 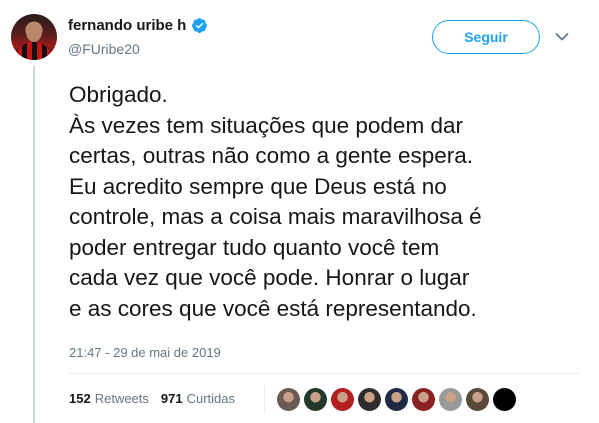 What do you see at coordinates (34, 51) in the screenshot?
I see `avatar-shirt` at bounding box center [34, 51].